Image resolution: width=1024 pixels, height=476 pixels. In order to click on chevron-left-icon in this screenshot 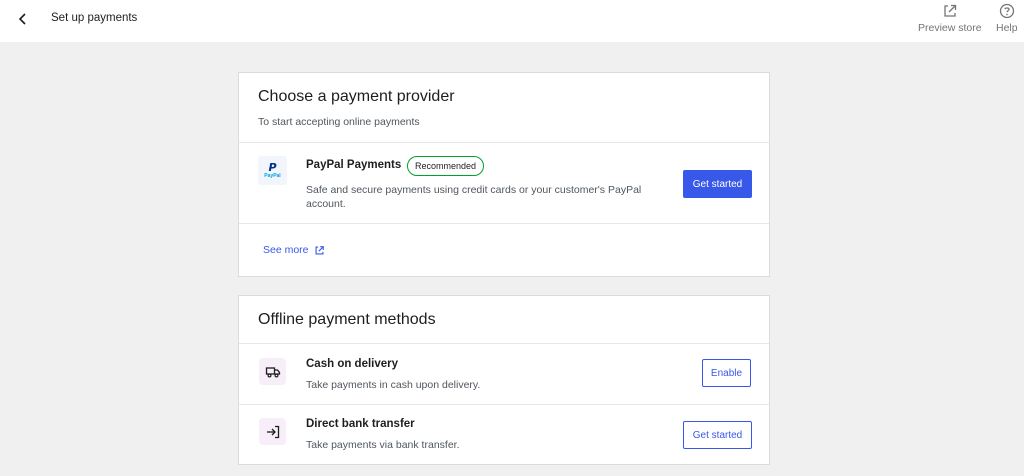, I will do `click(22, 19)`.